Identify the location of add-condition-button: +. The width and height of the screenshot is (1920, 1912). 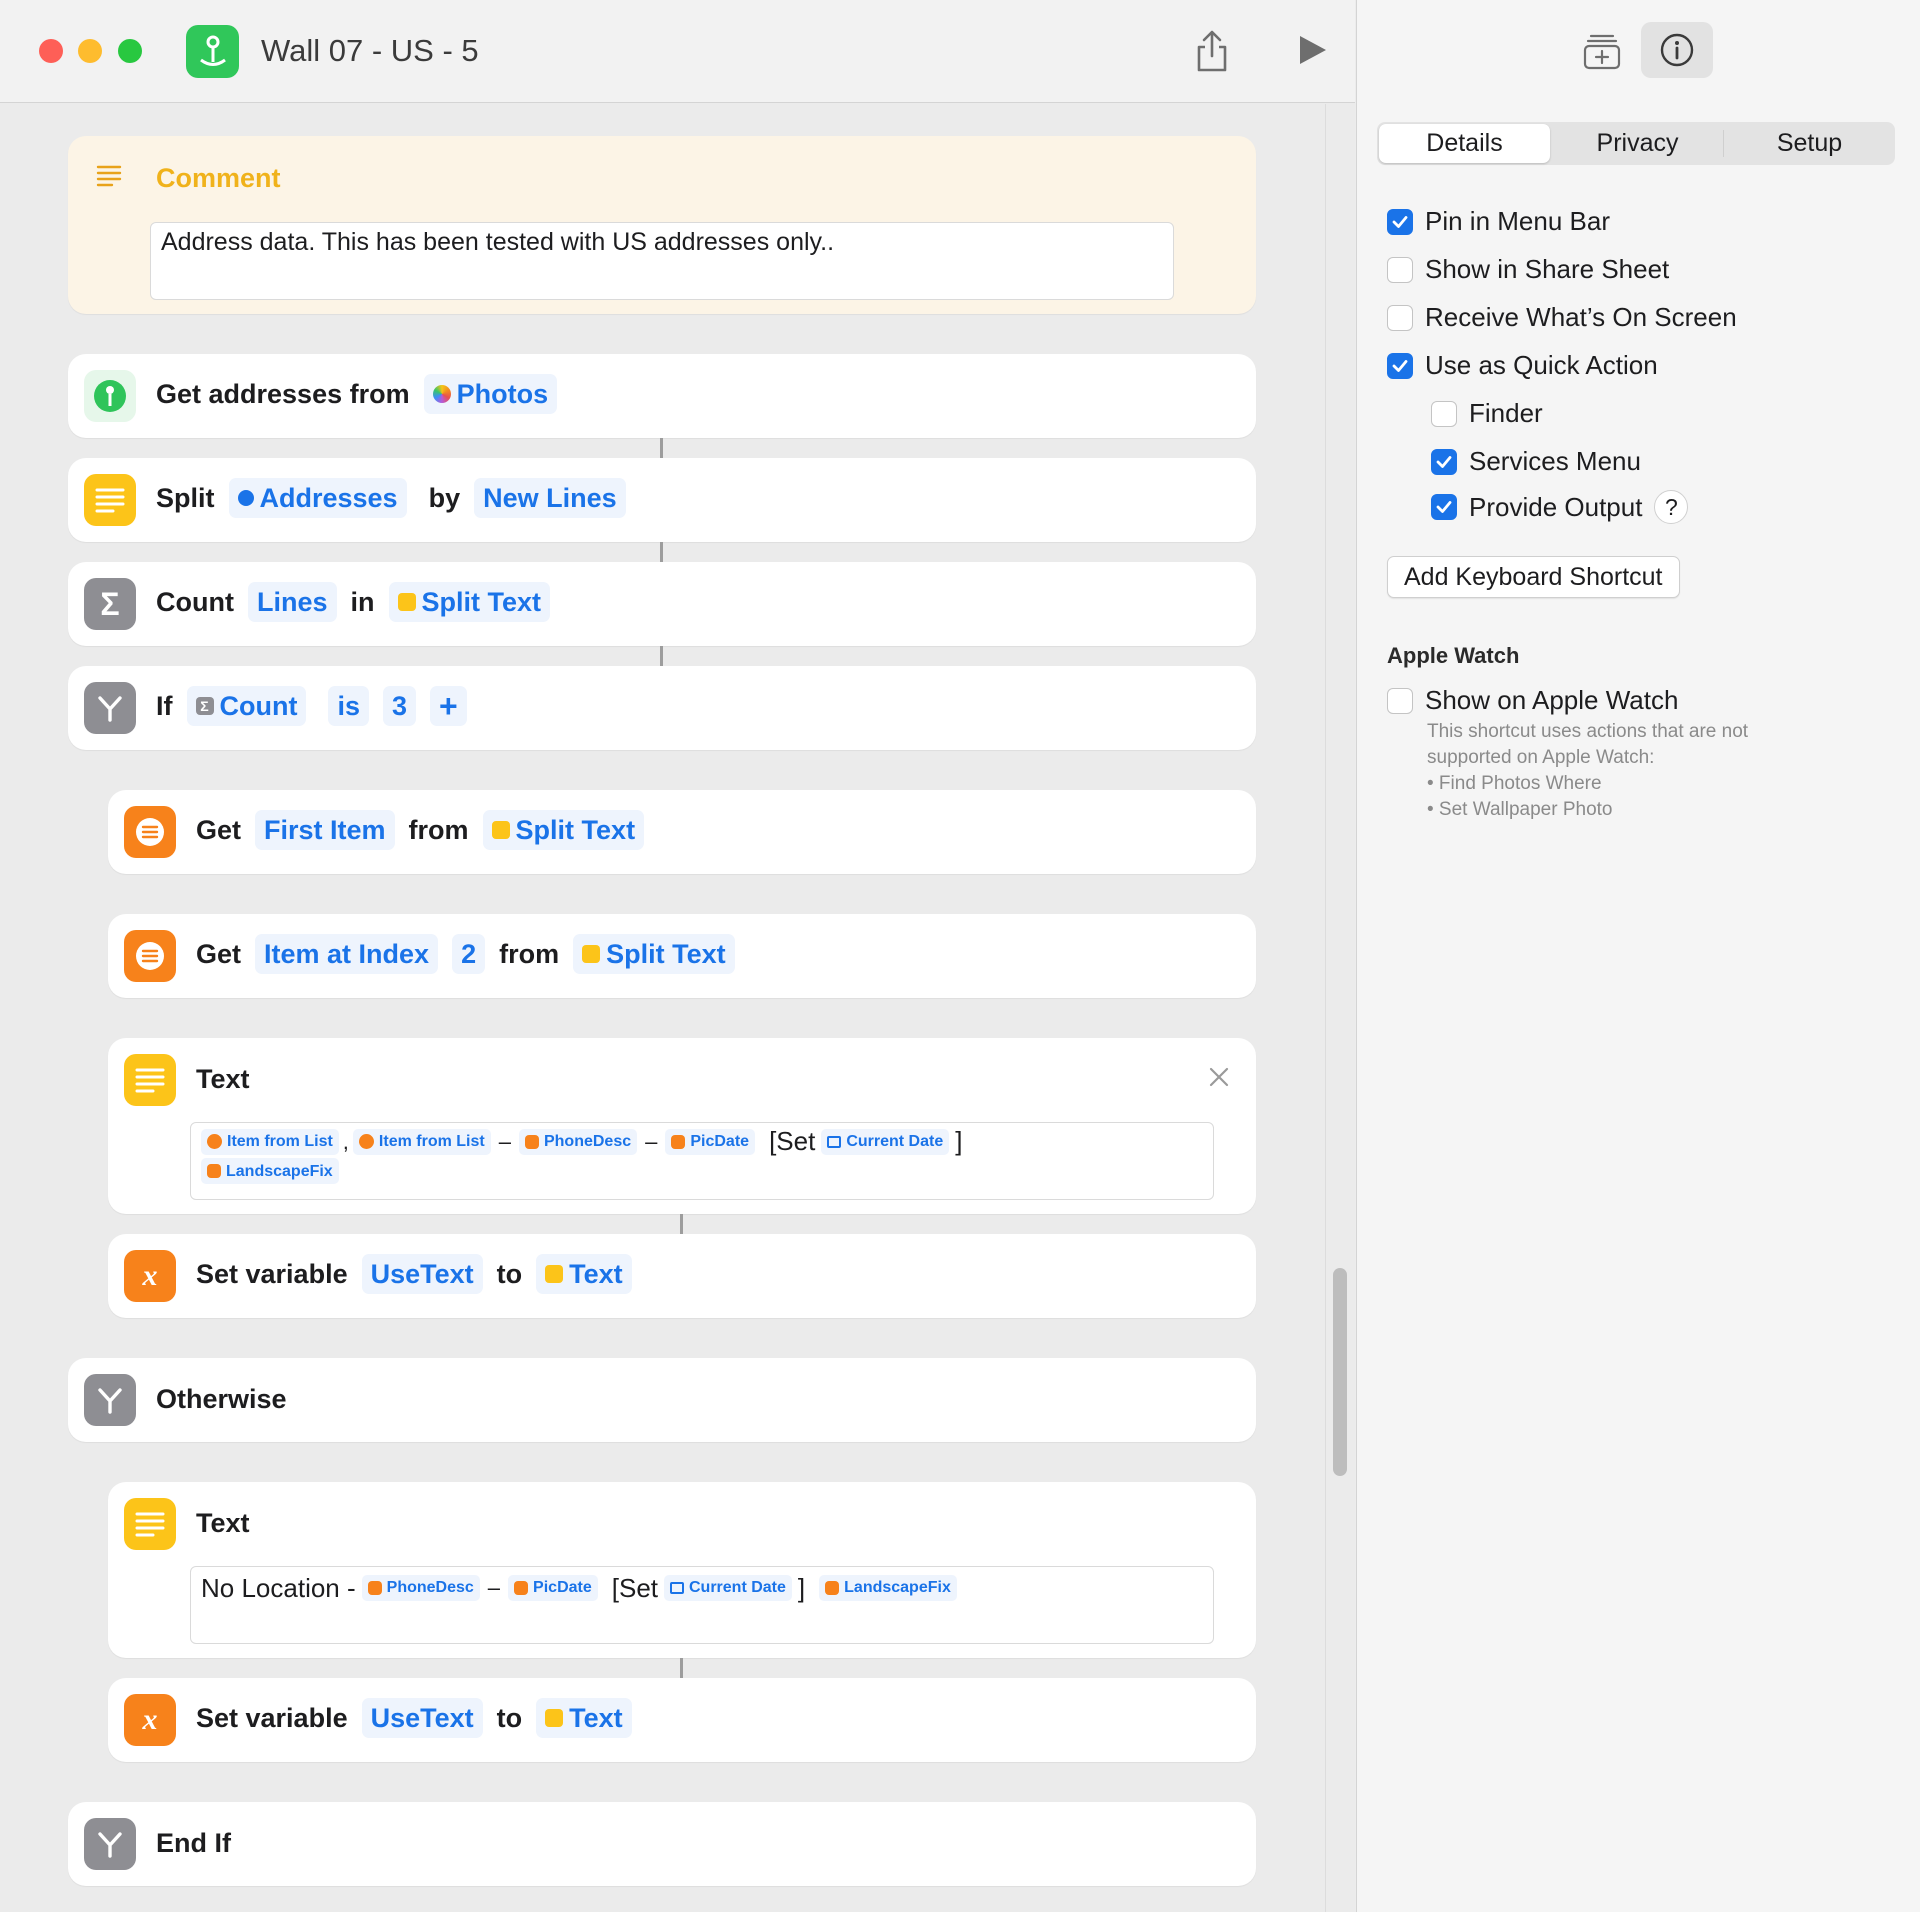
(448, 706).